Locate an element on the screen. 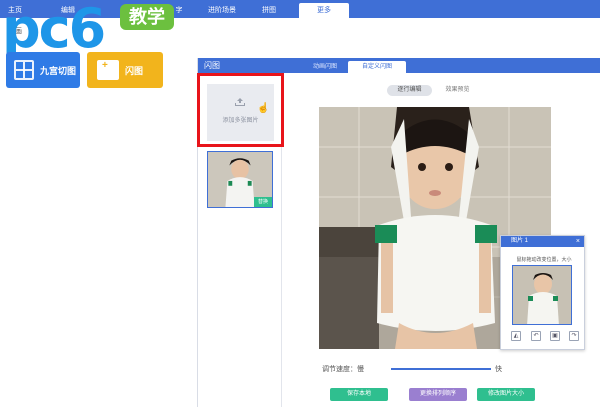 Image resolution: width=600 pixels, height=407 pixels. popup-child-photo is located at coordinates (542, 295).